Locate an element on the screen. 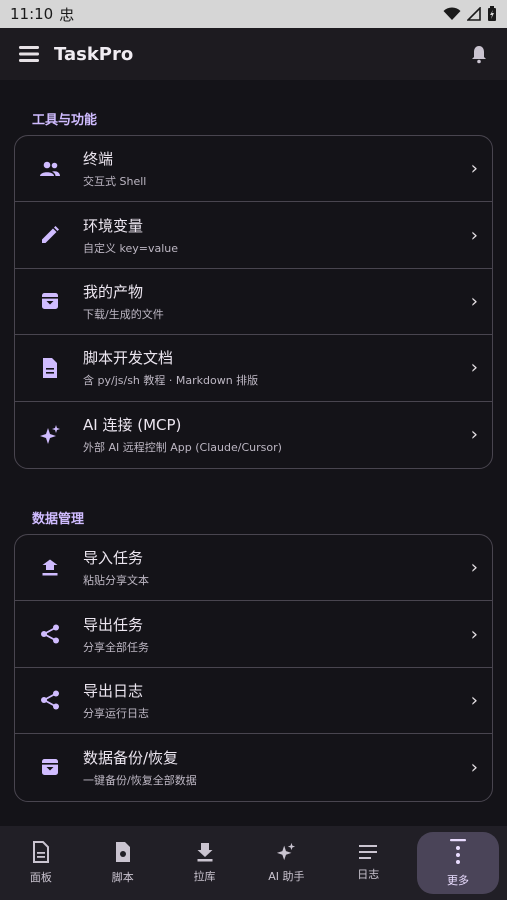 The image size is (507, 900). menu-item-label: 数据备份/恢复 is located at coordinates (131, 757).